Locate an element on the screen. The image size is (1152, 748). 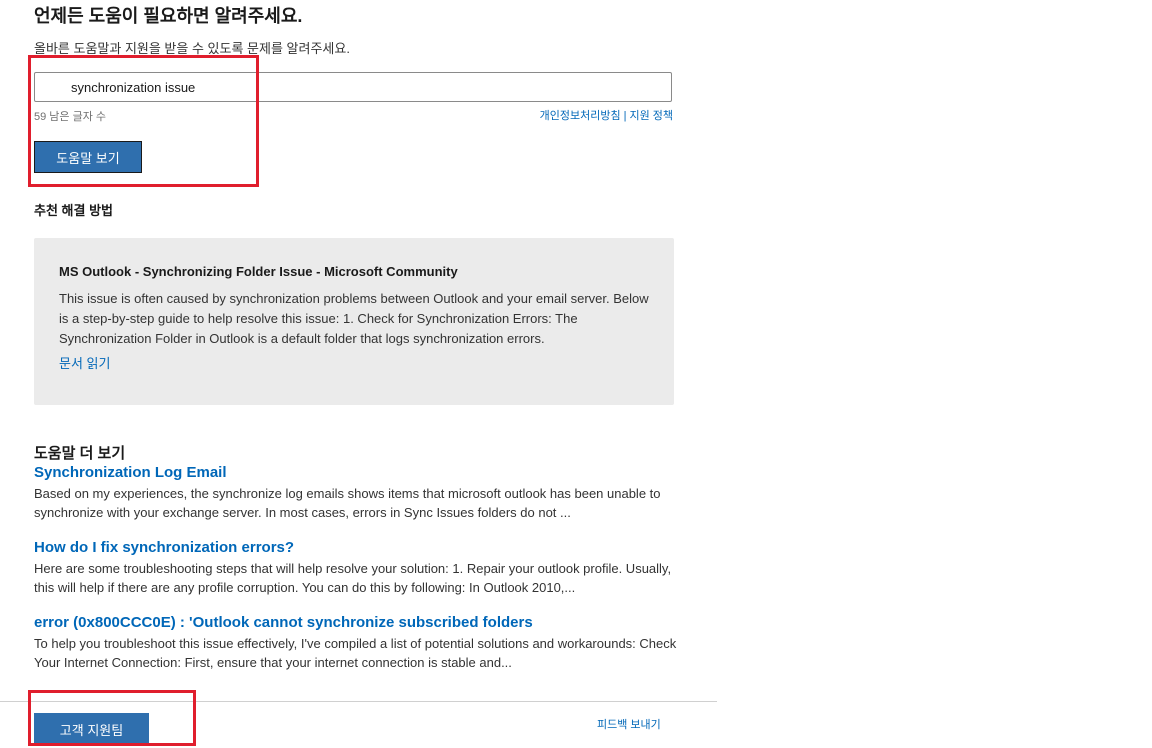
char-count: 59 남은 글자 수 is located at coordinates (70, 117).